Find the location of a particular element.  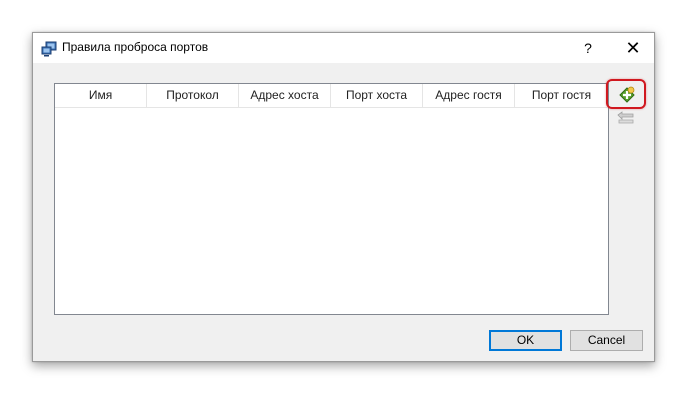

remove-rule-icon is located at coordinates (626, 118).